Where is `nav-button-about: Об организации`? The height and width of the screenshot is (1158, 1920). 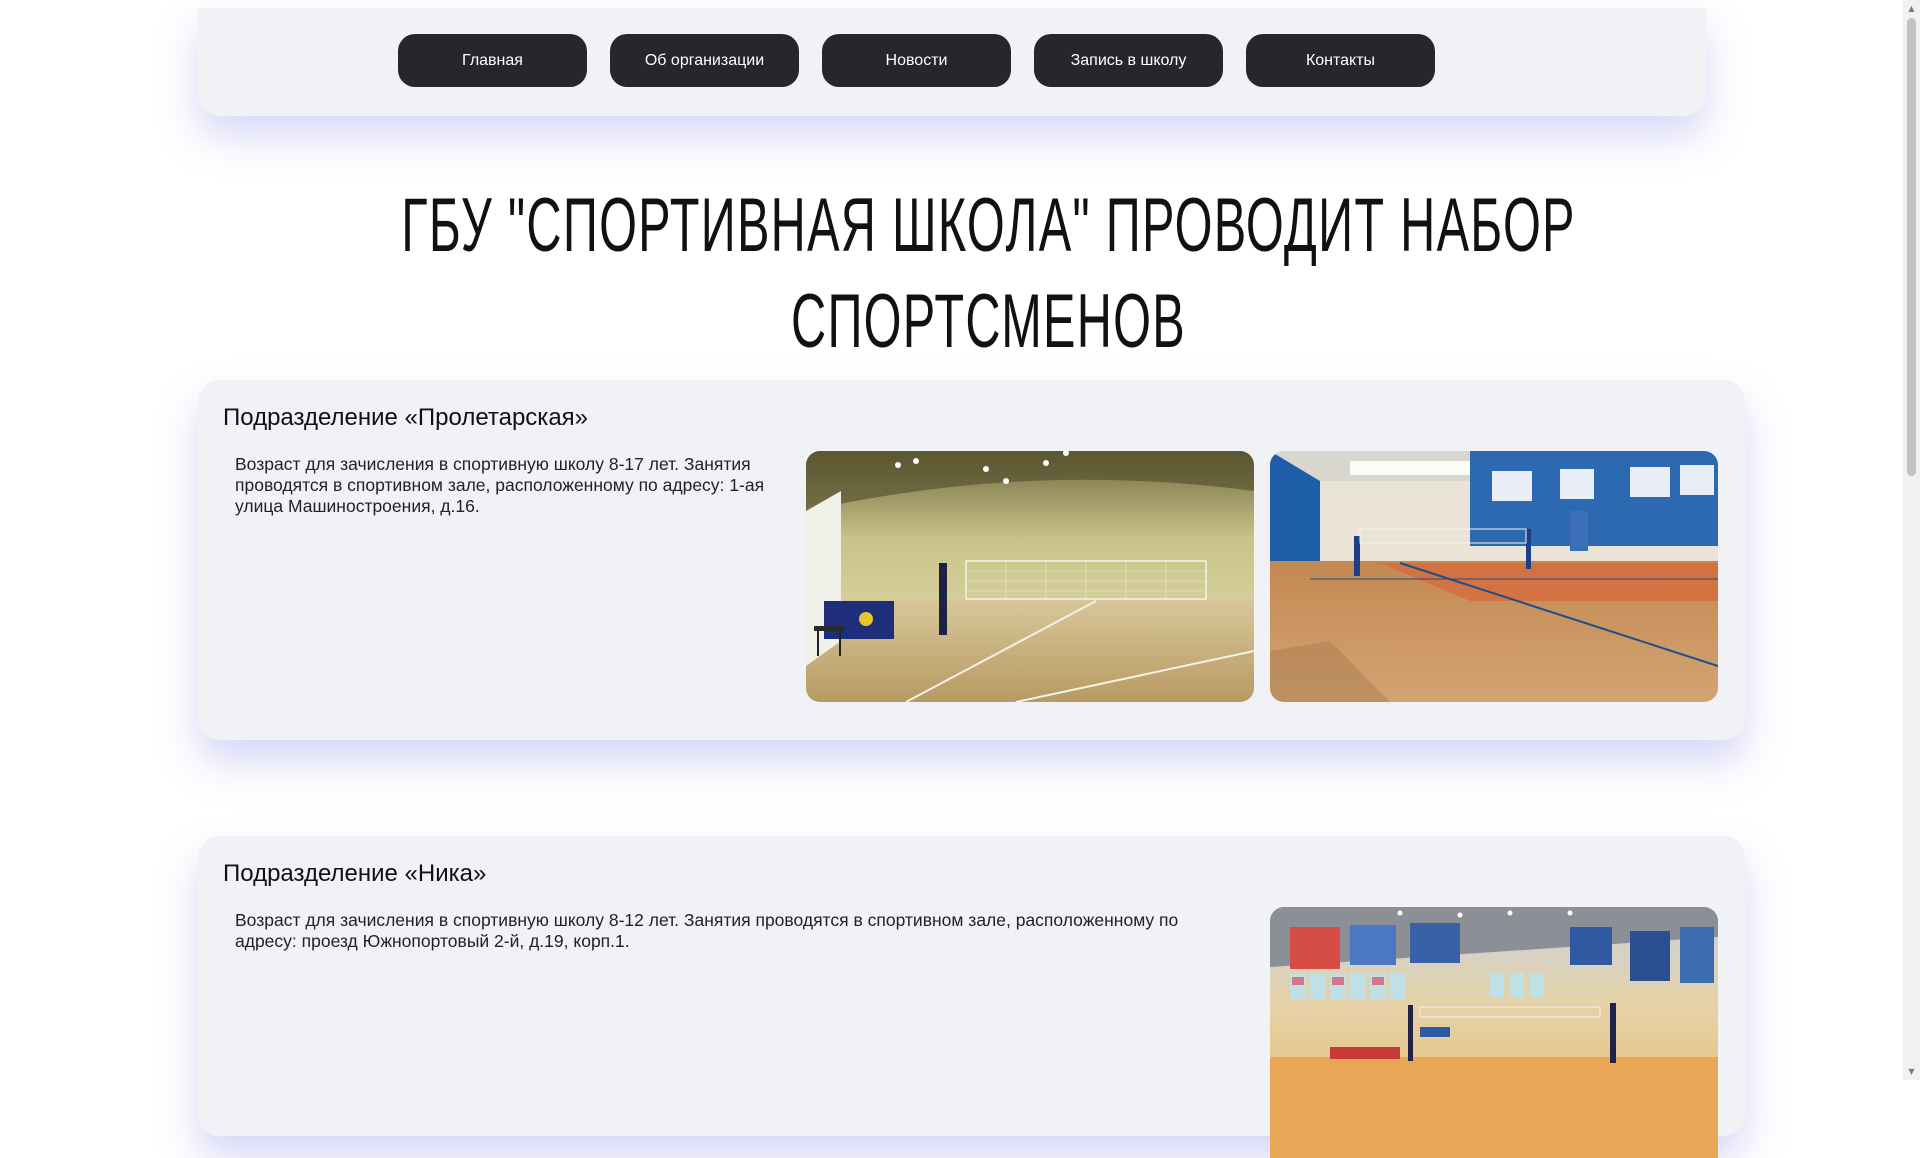 nav-button-about: Об организации is located at coordinates (704, 60).